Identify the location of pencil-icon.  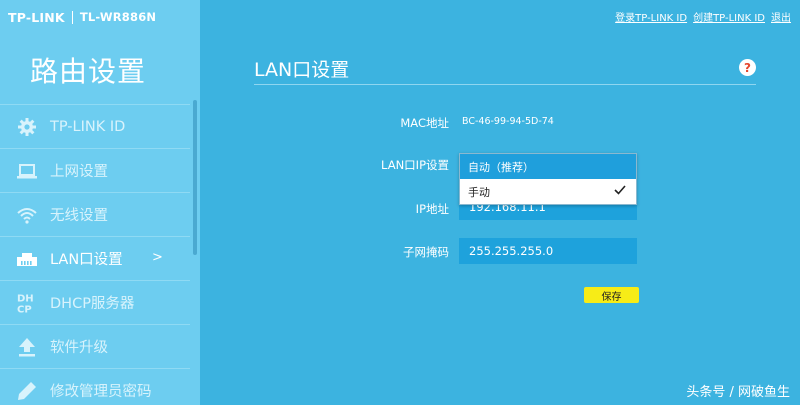
(27, 391).